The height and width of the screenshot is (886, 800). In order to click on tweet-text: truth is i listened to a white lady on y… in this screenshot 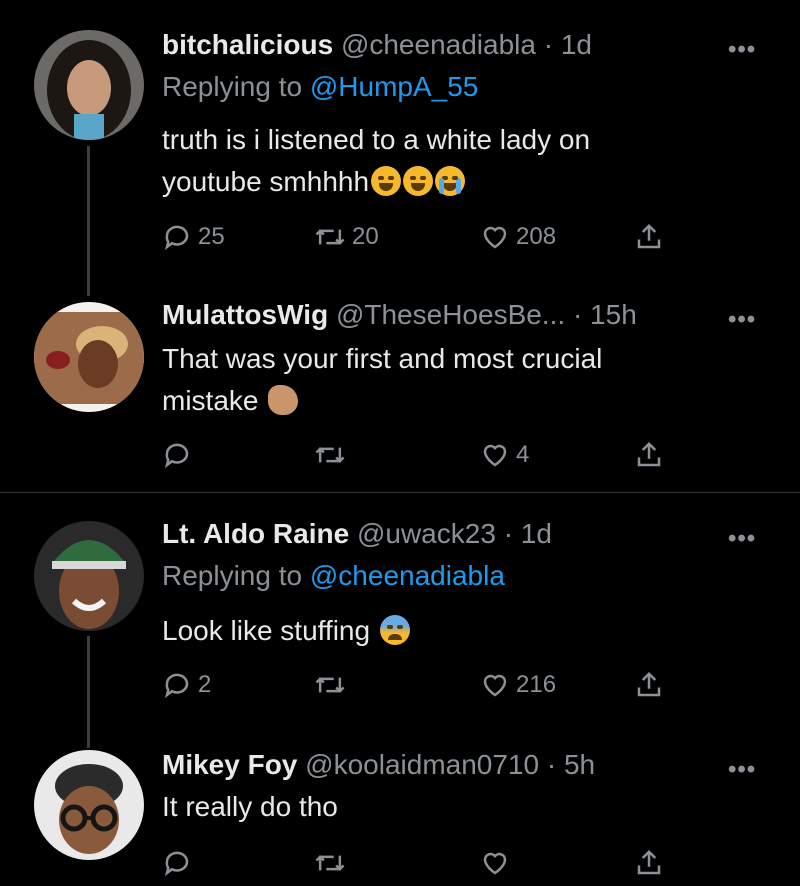, I will do `click(442, 161)`.